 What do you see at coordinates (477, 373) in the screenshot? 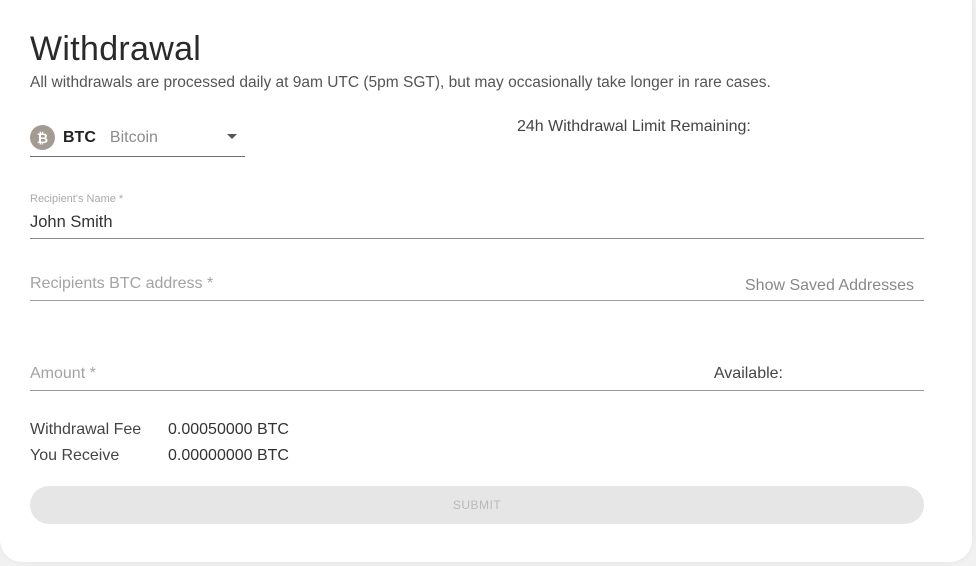
I see `amount-field: Amount * Available:` at bounding box center [477, 373].